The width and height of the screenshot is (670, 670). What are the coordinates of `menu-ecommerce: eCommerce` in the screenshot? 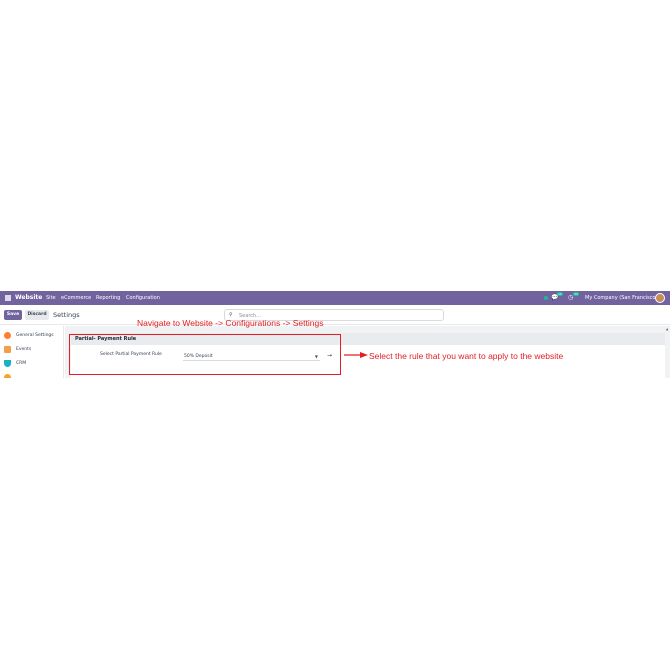 It's located at (76, 298).